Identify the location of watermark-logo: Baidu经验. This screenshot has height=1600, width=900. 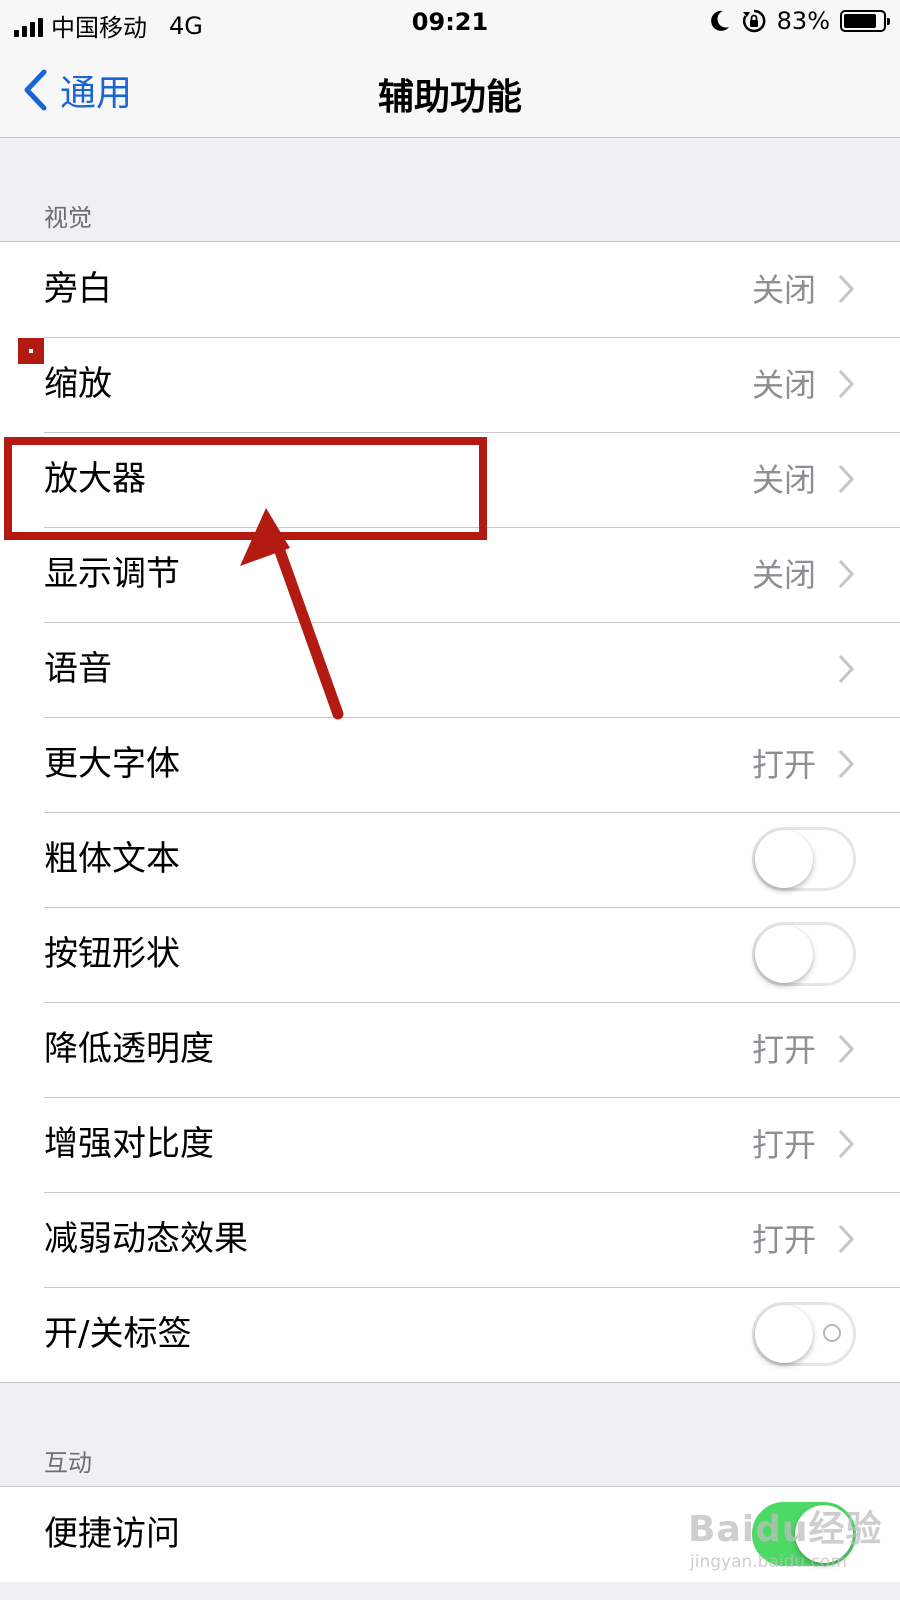
(785, 1529).